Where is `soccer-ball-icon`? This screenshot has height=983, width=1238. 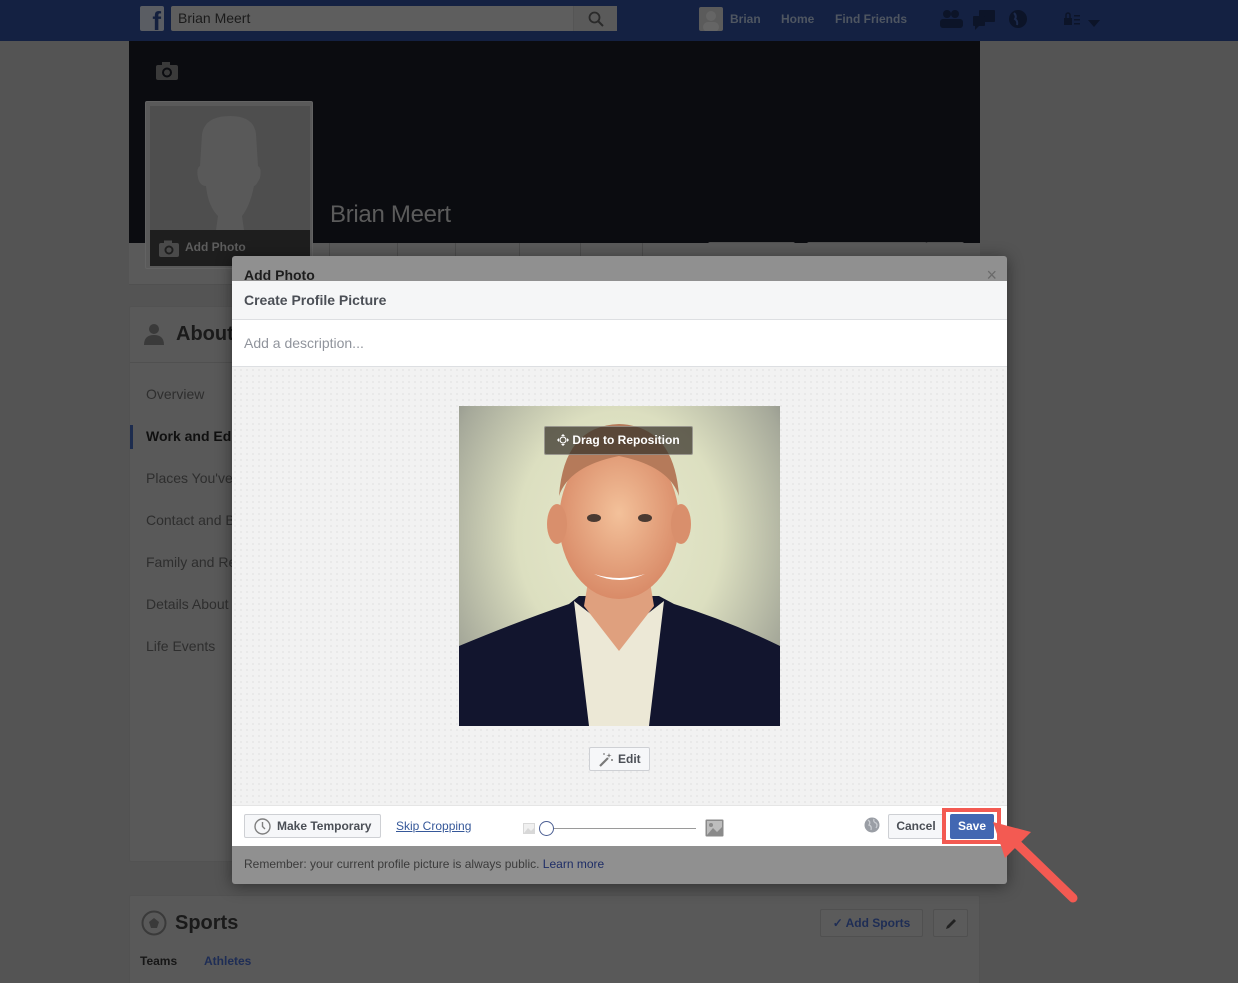
soccer-ball-icon is located at coordinates (154, 923).